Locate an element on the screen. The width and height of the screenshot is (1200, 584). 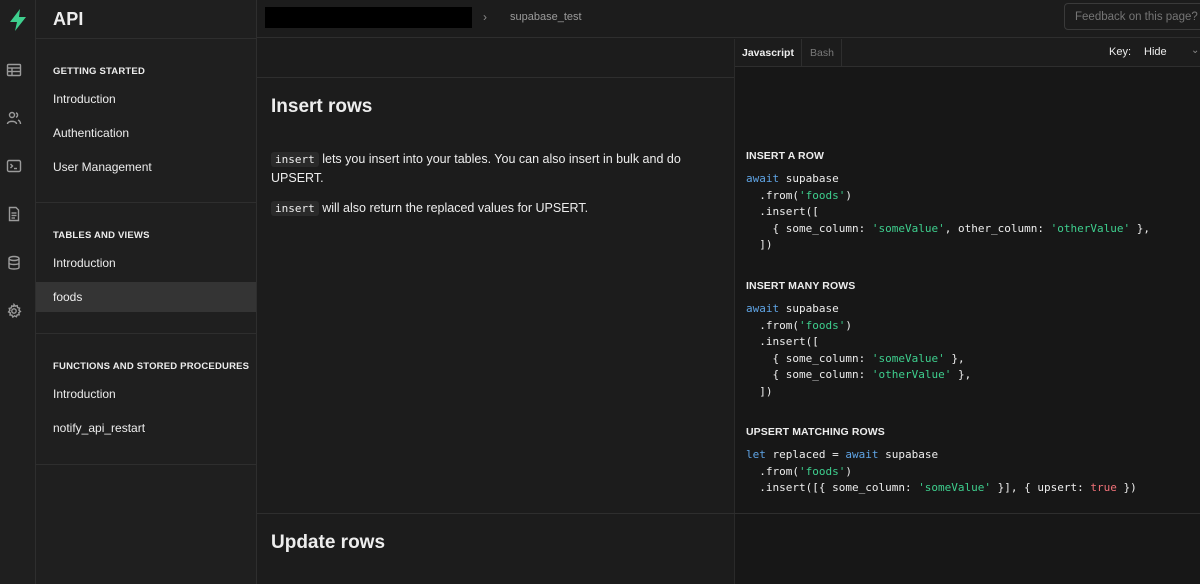
example-title-insert-many: INSERT MANY ROWS is located at coordinates (801, 286).